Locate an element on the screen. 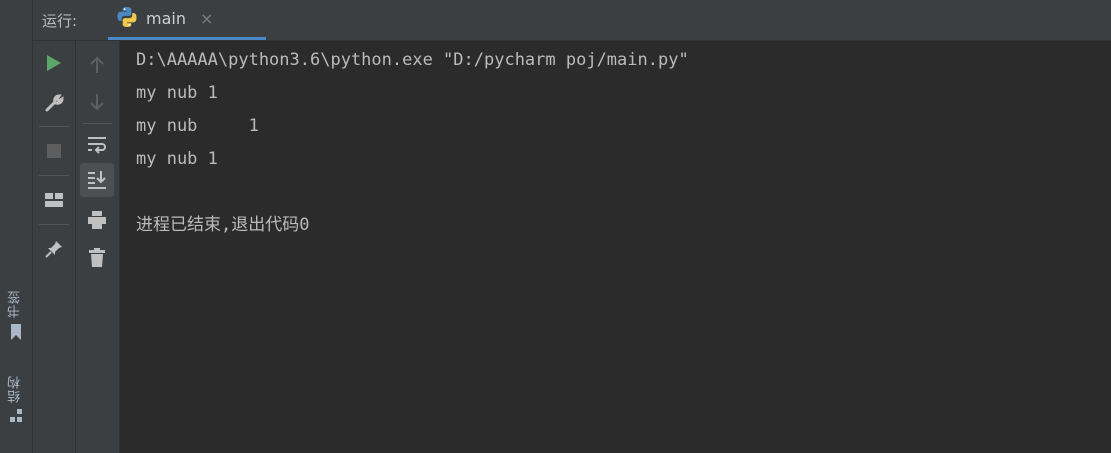  run-toolbar is located at coordinates (54, 247).